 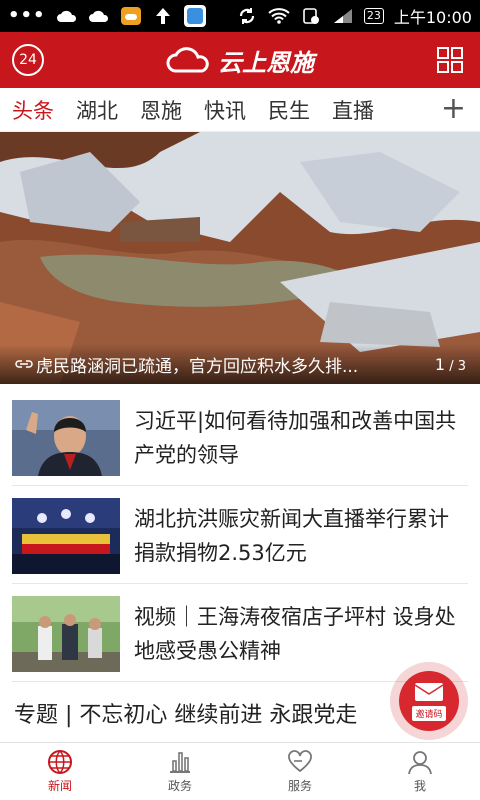 I want to click on carousel-pager: 1 / 3, so click(x=450, y=364).